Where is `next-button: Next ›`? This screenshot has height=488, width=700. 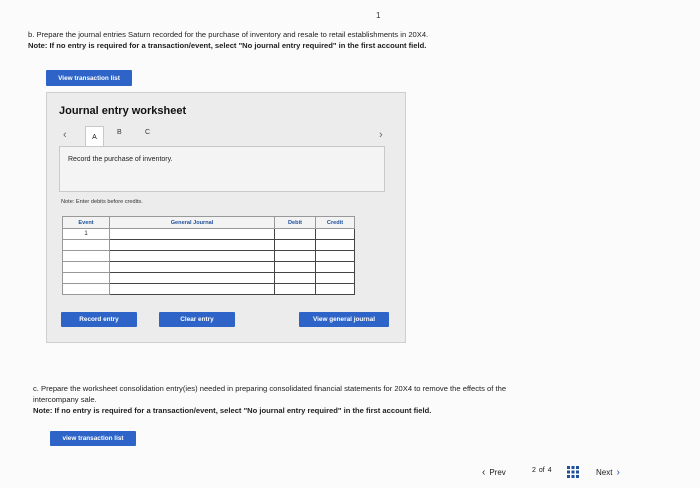
next-button: Next › is located at coordinates (616, 472).